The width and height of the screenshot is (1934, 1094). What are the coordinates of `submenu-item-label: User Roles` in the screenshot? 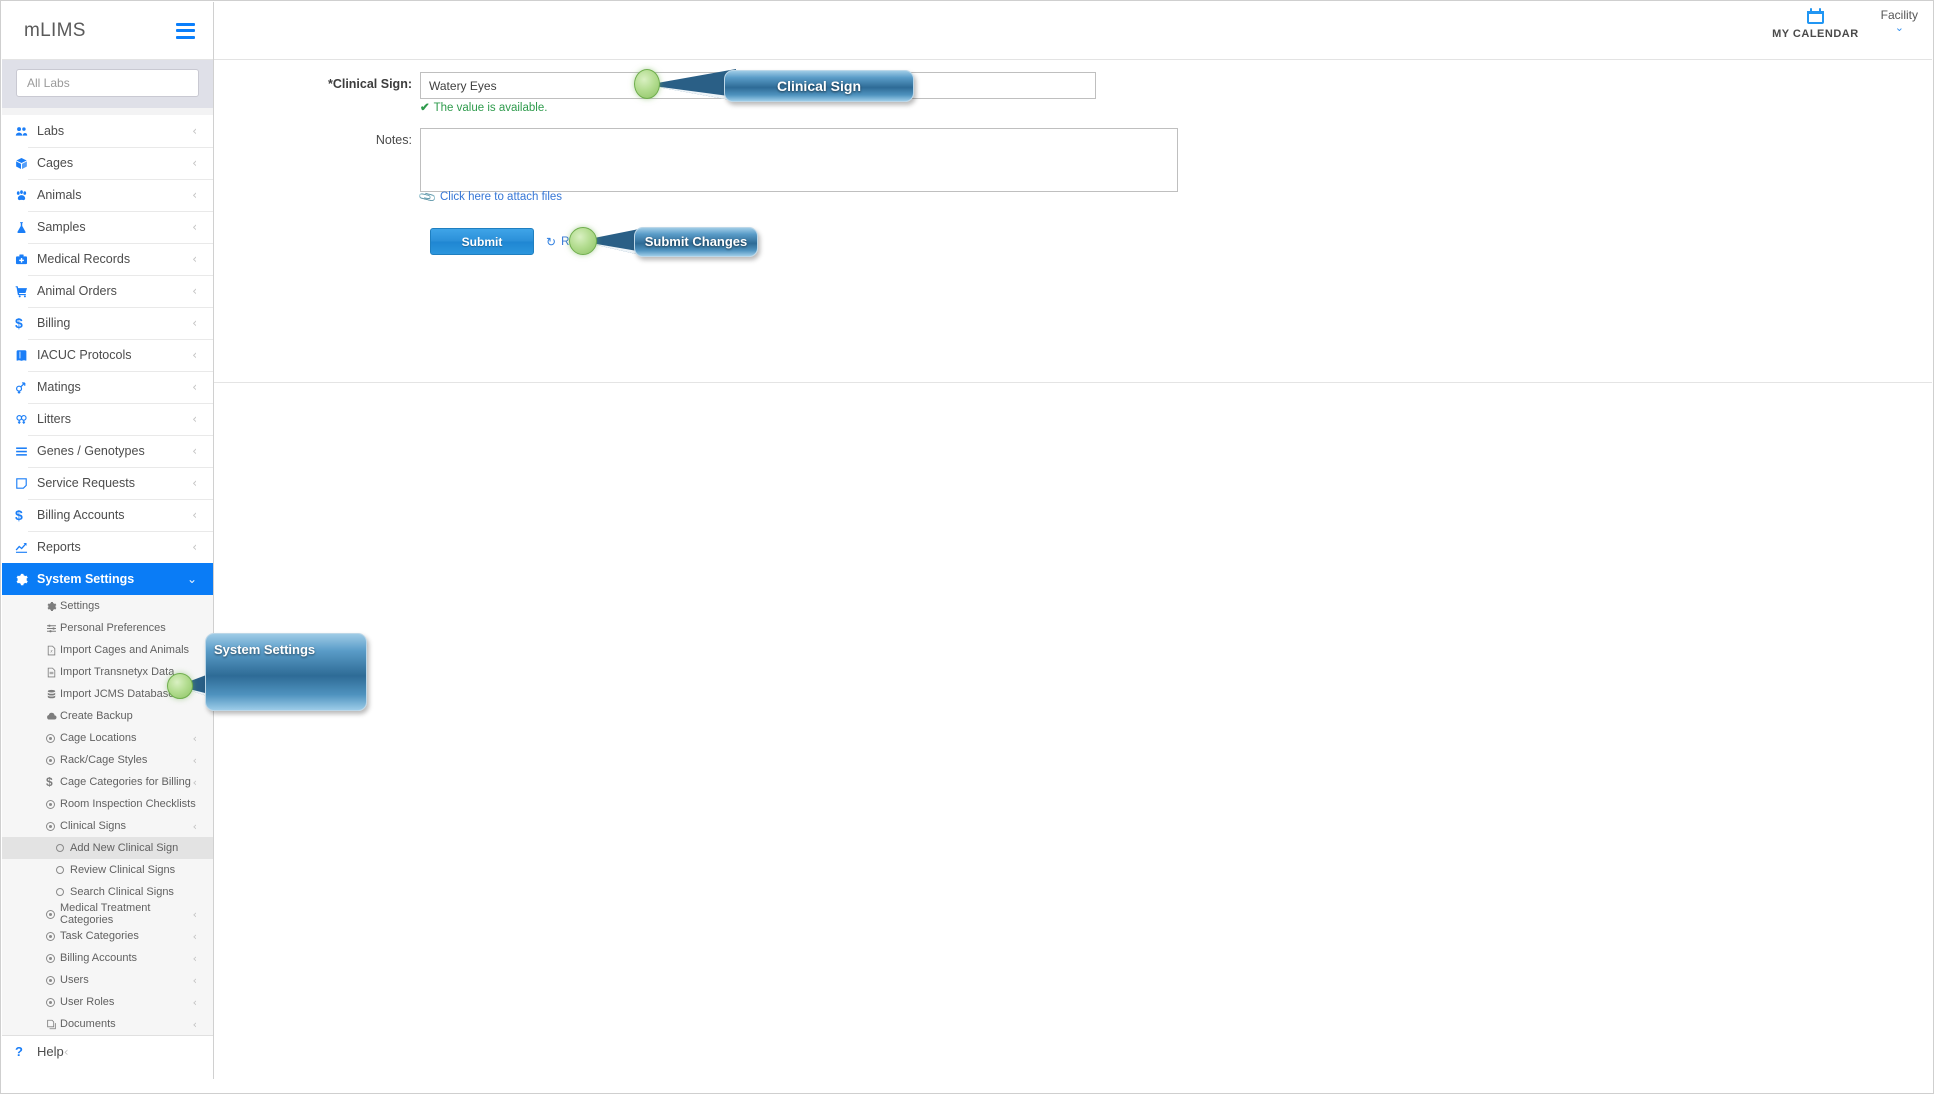 It's located at (87, 1002).